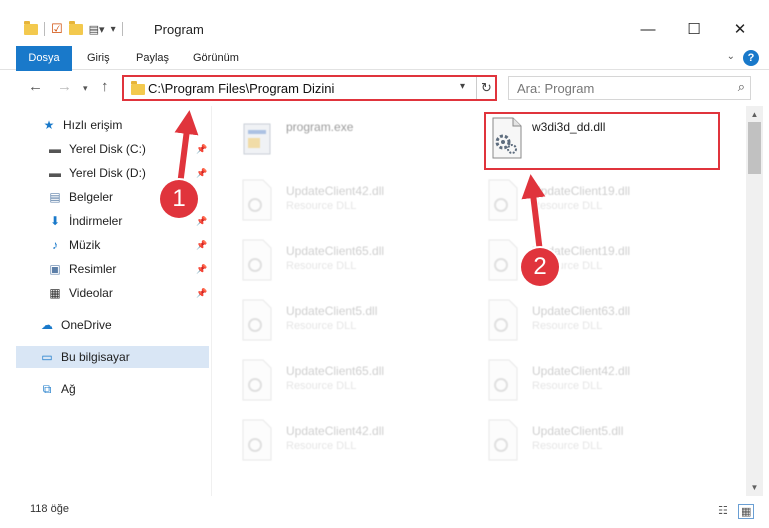  Describe the element at coordinates (602, 141) in the screenshot. I see `highlight-box` at that location.